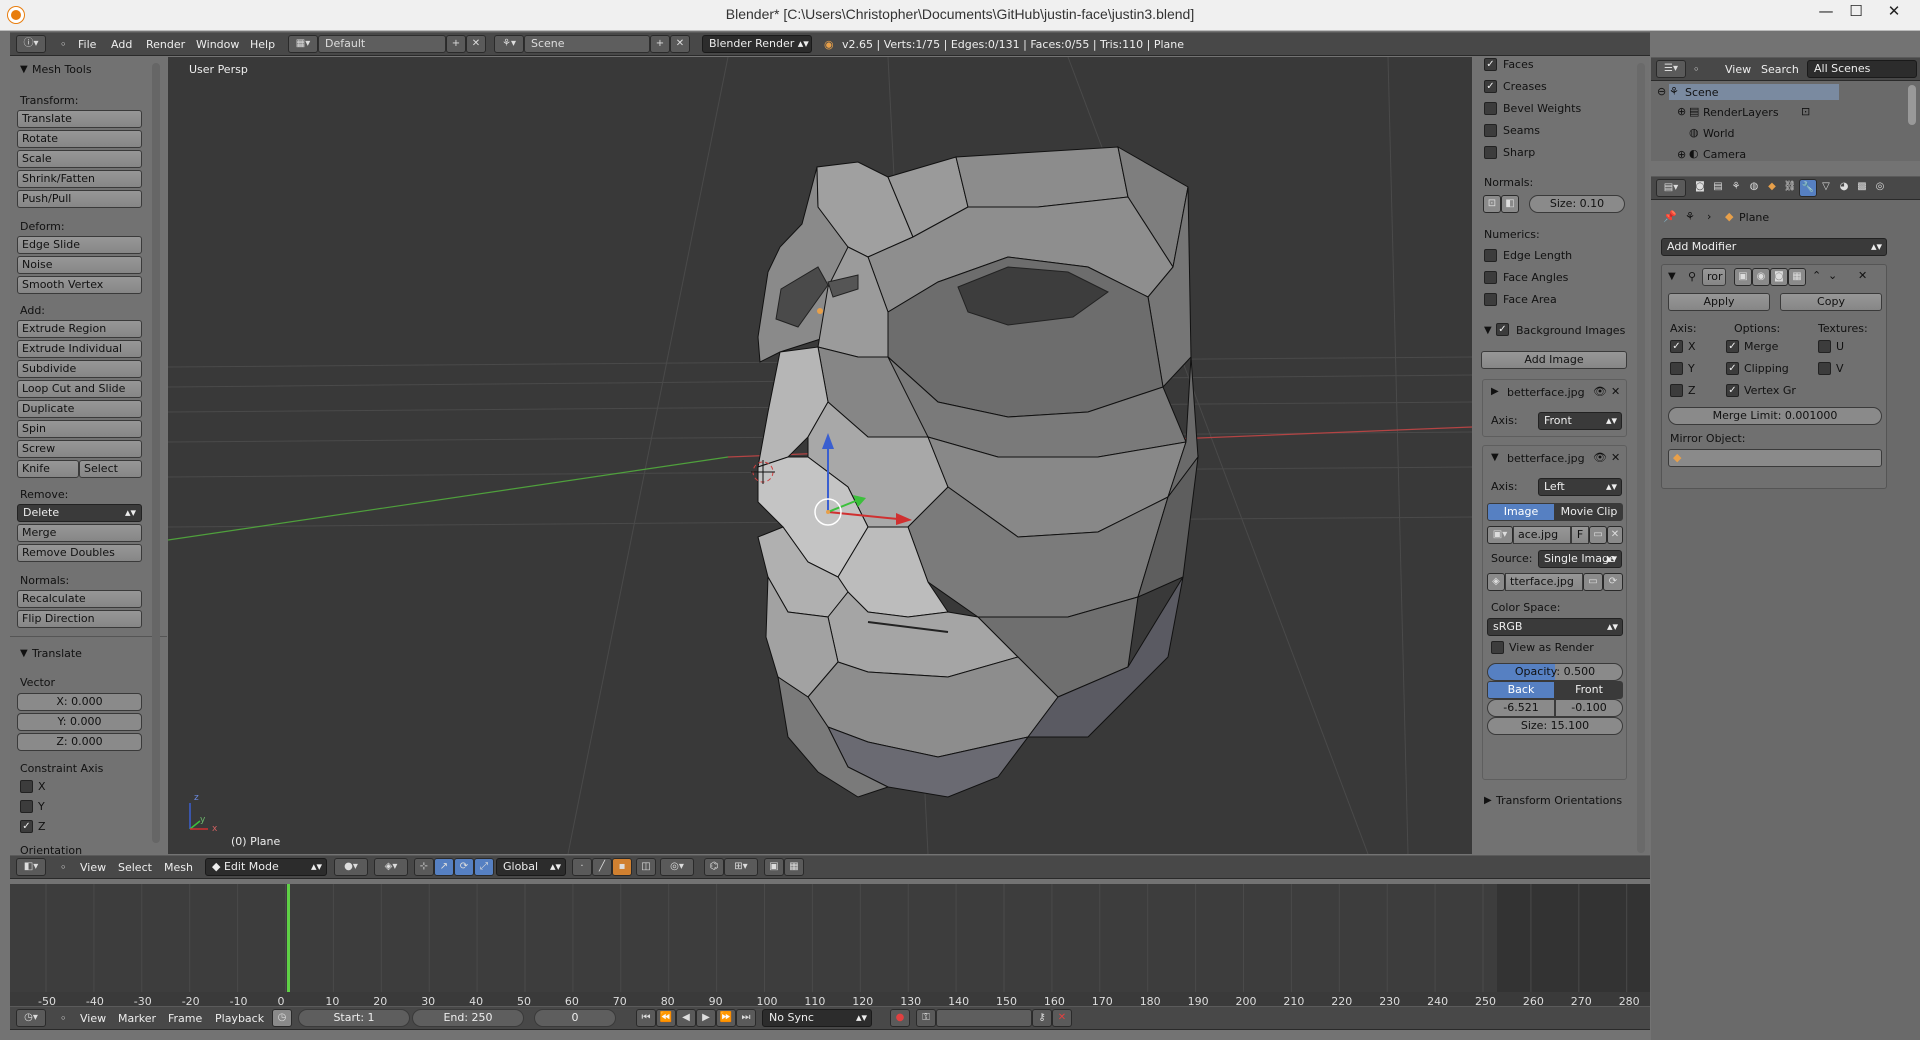  I want to click on background-images-checkbox: ✓, so click(1502, 329).